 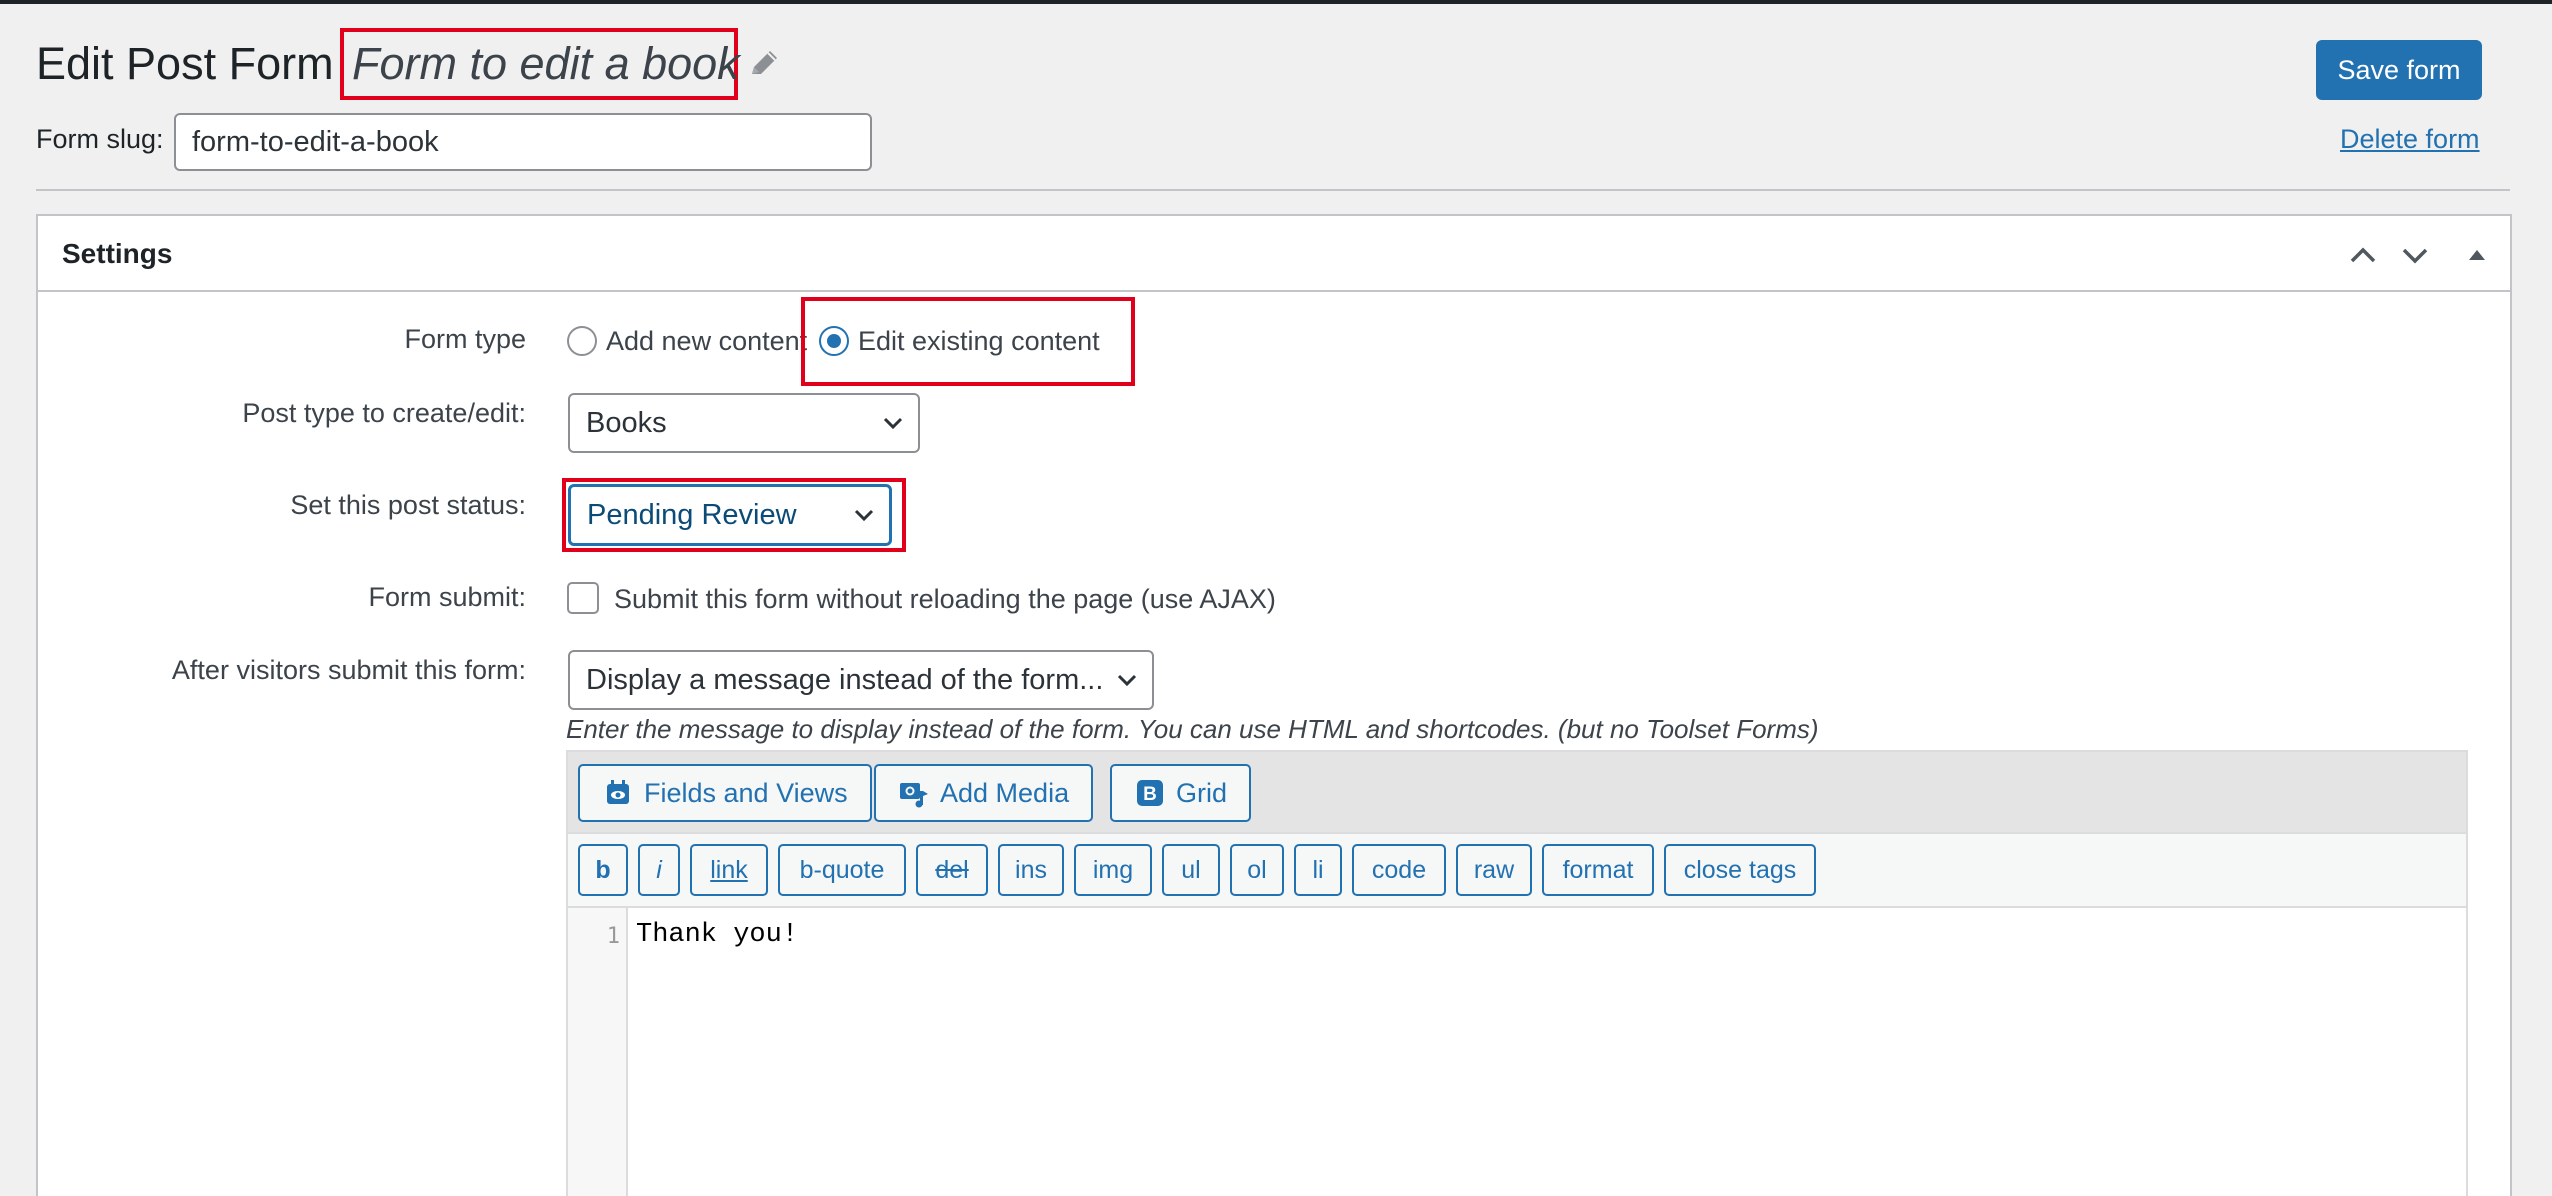 What do you see at coordinates (523, 142) in the screenshot?
I see `form-slug-input: form-to-edit-a-book` at bounding box center [523, 142].